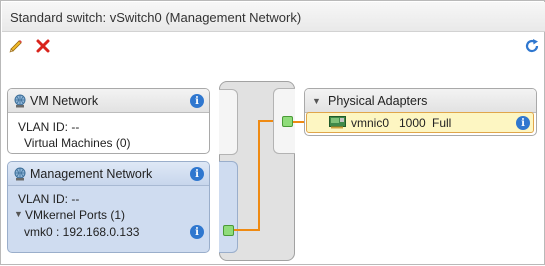 This screenshot has height=266, width=545. Describe the element at coordinates (81, 232) in the screenshot. I see `vmkernel-port-entry: vmk0 : 192.168.0.133` at that location.